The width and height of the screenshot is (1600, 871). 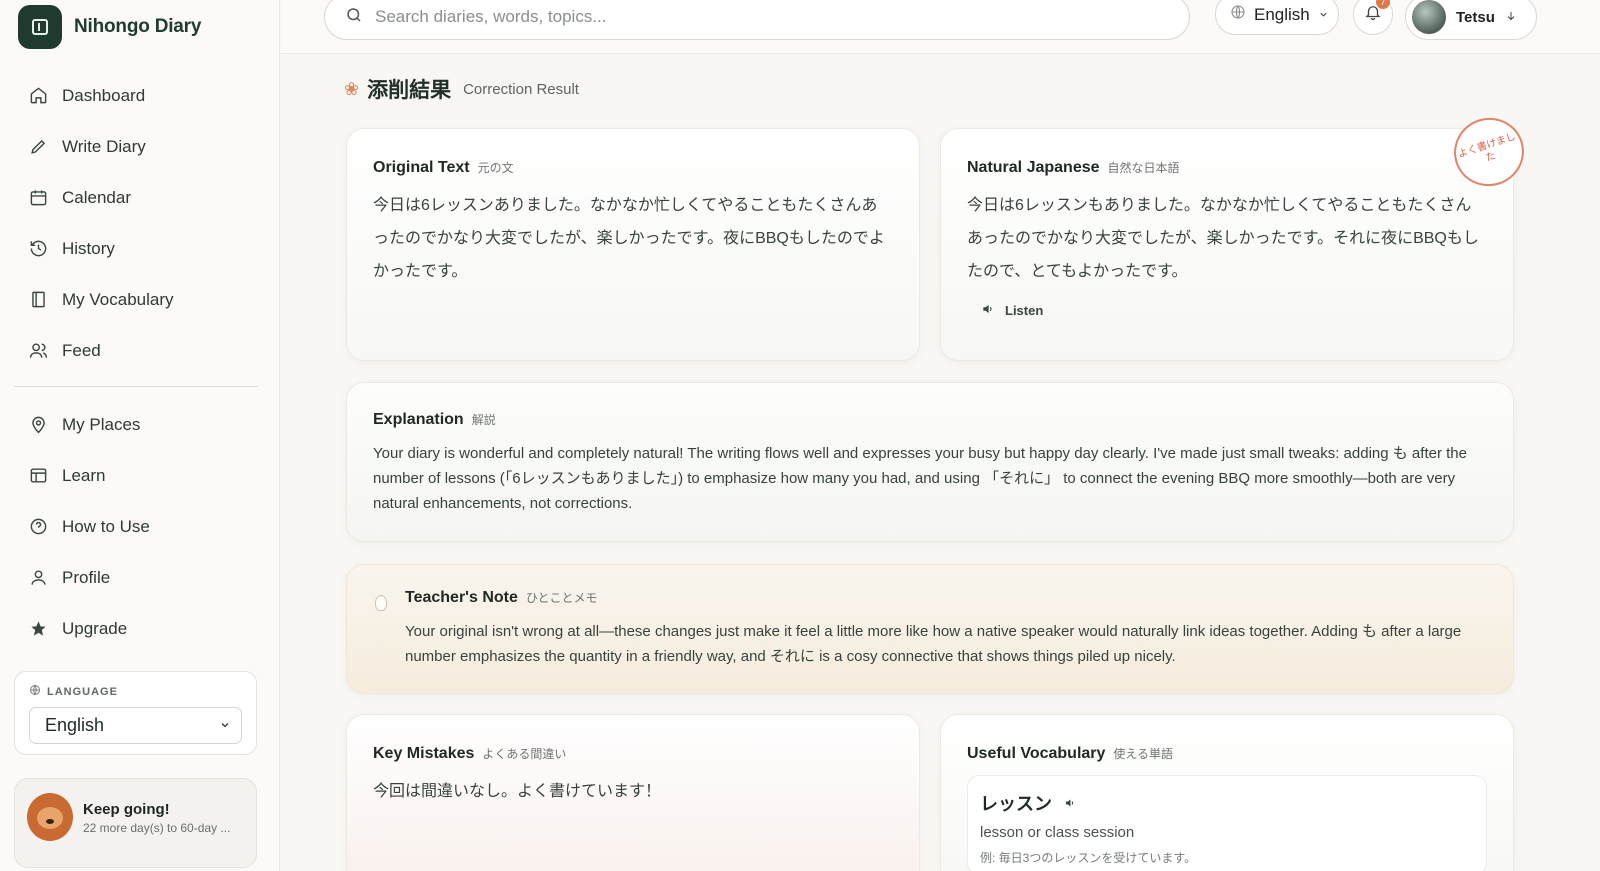 What do you see at coordinates (136, 577) in the screenshot?
I see `sidebar-item-profile: Profile` at bounding box center [136, 577].